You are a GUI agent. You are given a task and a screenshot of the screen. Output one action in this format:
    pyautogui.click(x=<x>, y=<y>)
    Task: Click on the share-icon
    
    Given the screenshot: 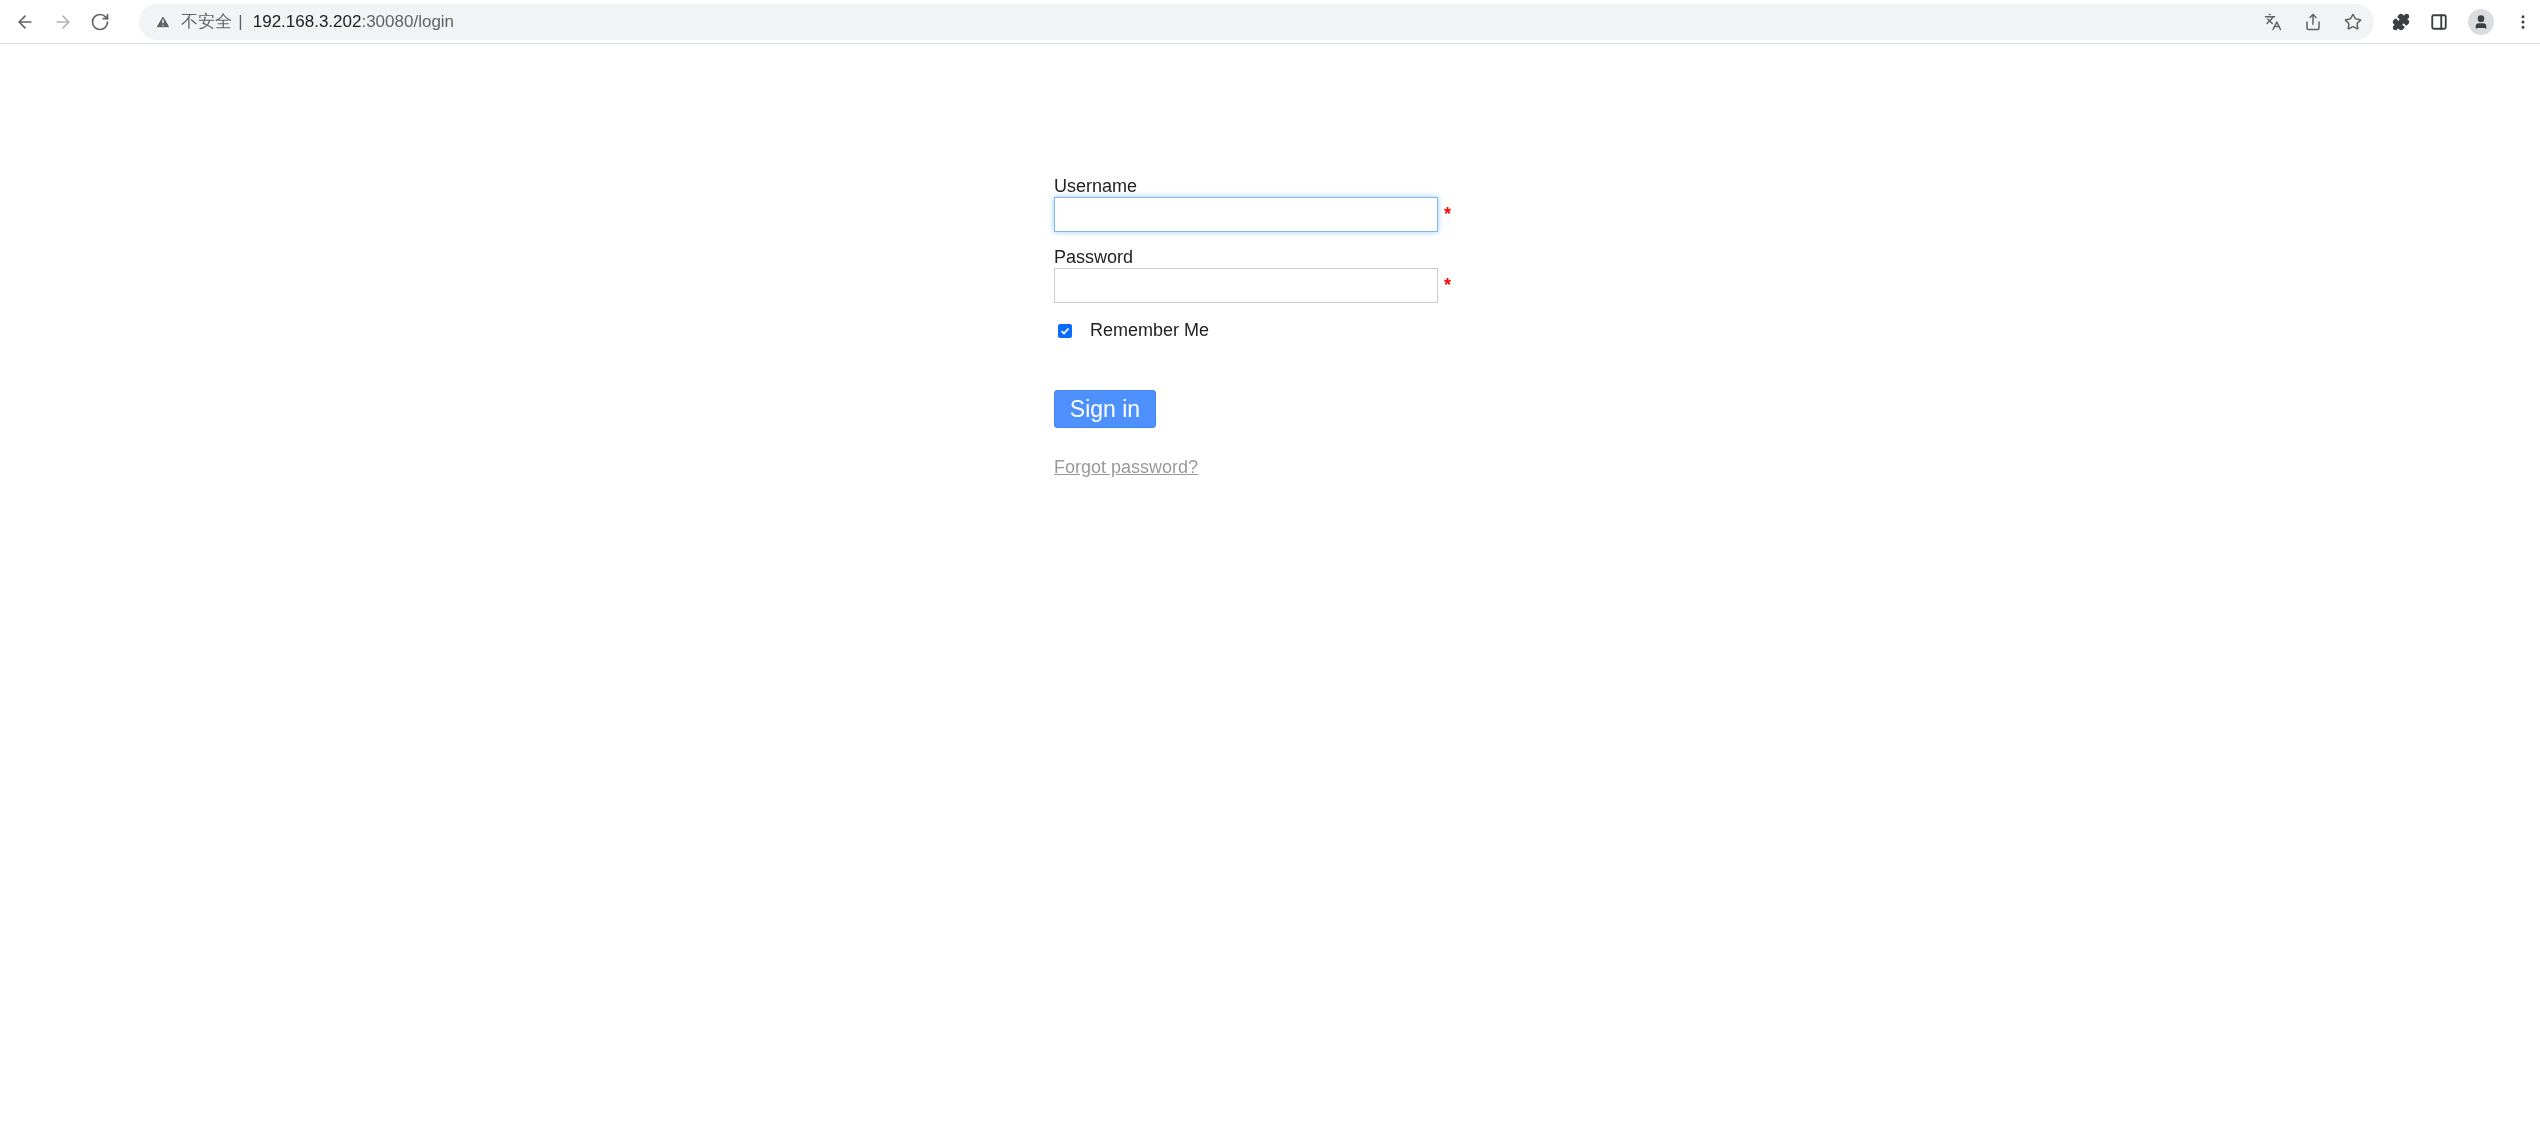 What is the action you would take?
    pyautogui.click(x=2313, y=21)
    